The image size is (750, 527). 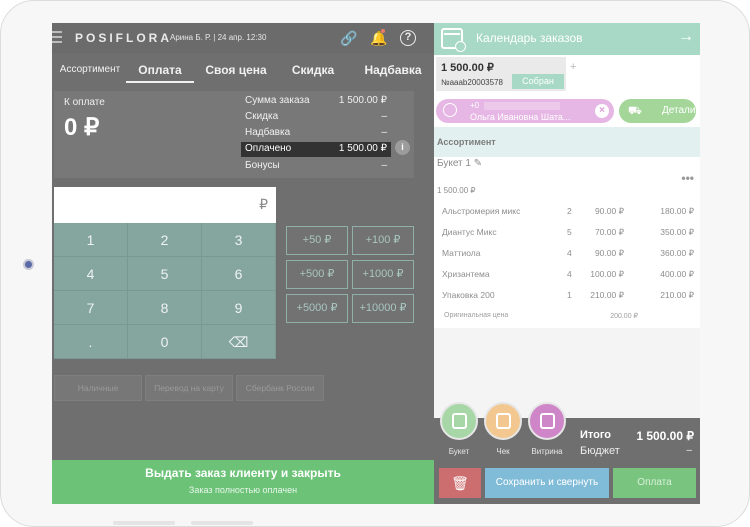 I want to click on table-row: Маттиола 4 90.00 ₽ 360.00 ₽, so click(x=567, y=254).